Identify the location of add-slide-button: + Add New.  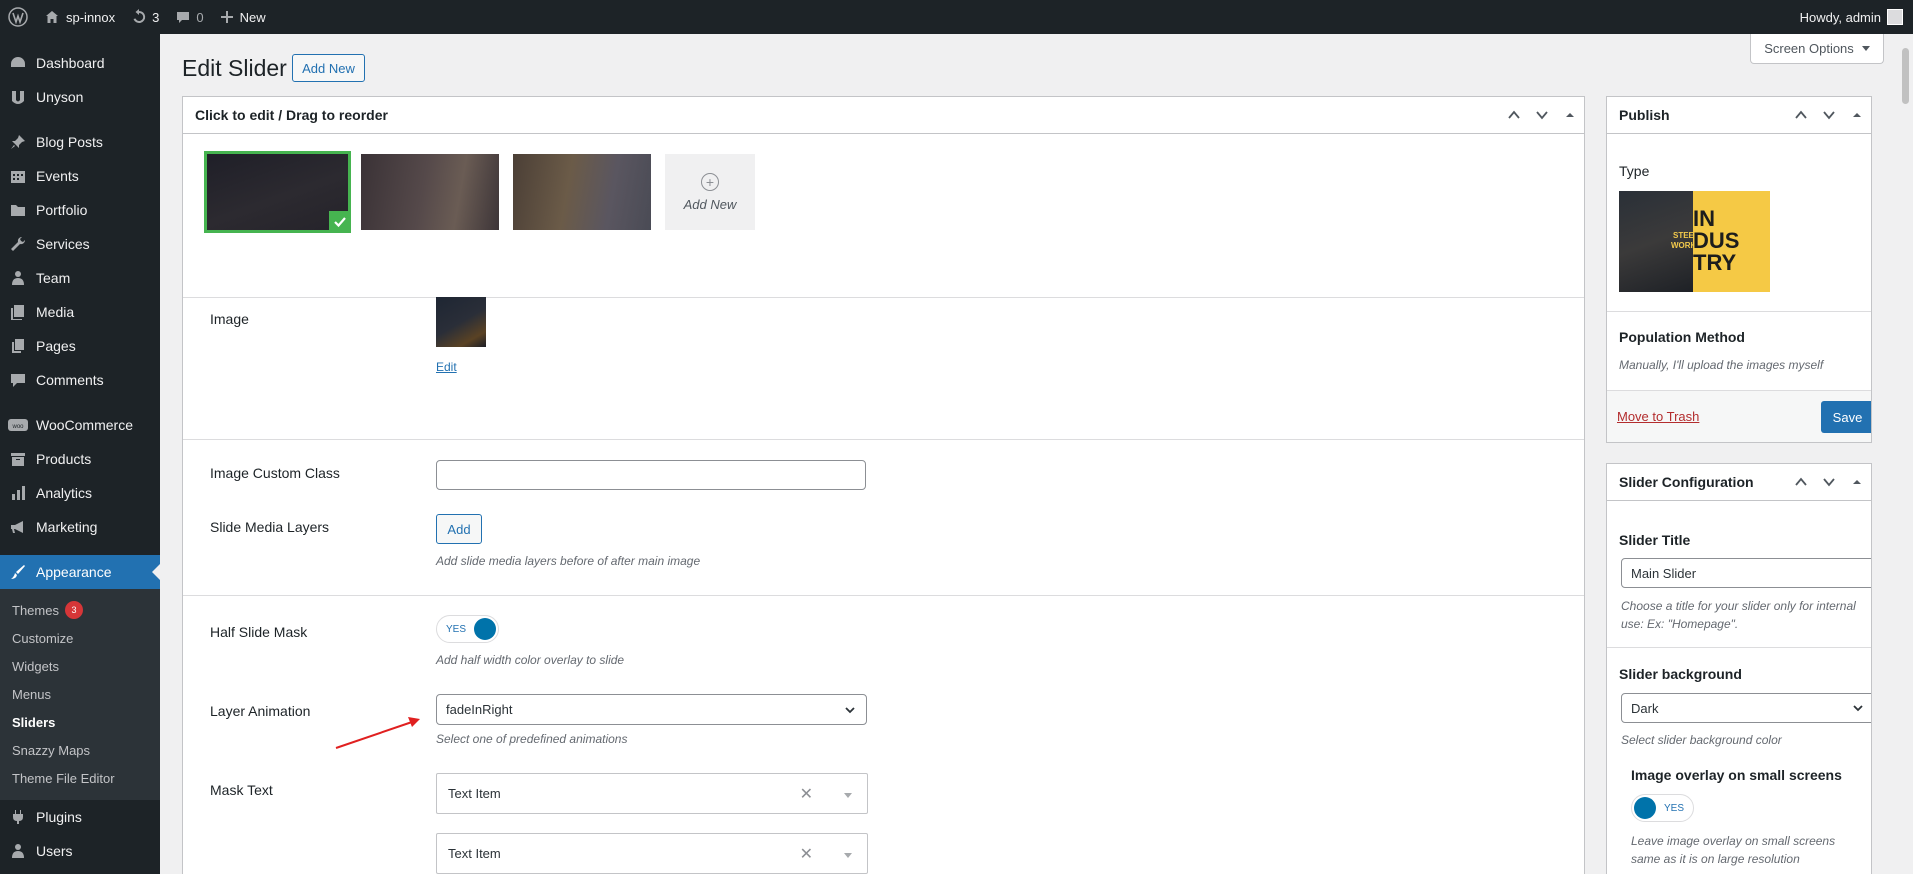
(710, 192).